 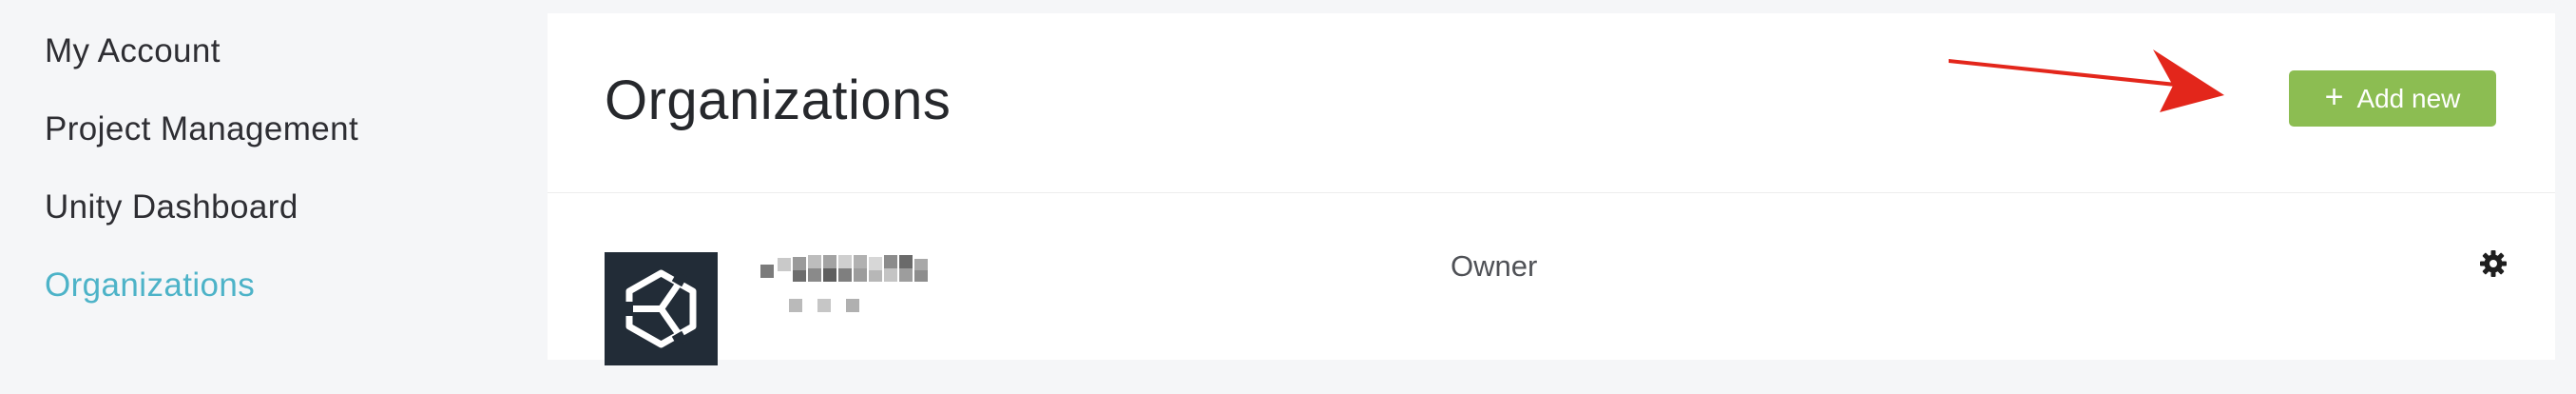 What do you see at coordinates (1494, 266) in the screenshot?
I see `role-label: Owner` at bounding box center [1494, 266].